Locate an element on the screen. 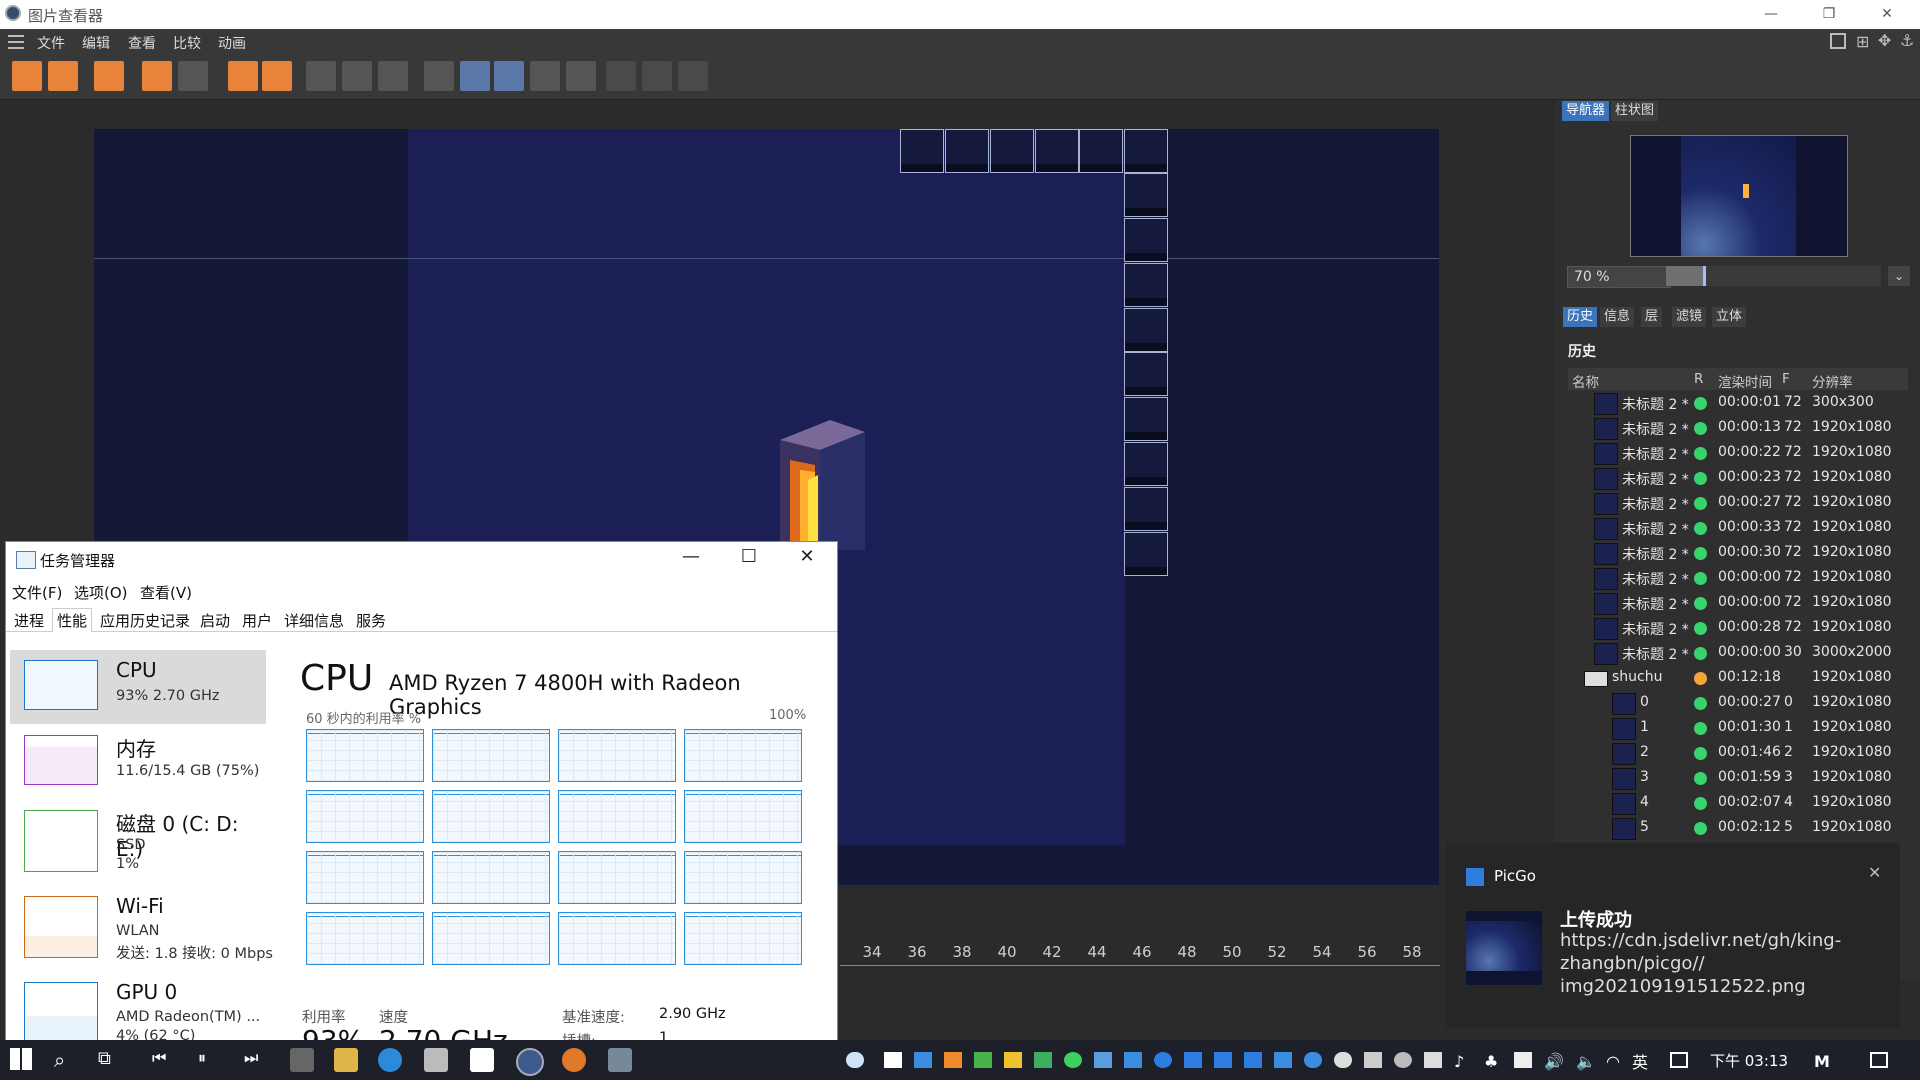  panel-layout-icon is located at coordinates (1838, 41).